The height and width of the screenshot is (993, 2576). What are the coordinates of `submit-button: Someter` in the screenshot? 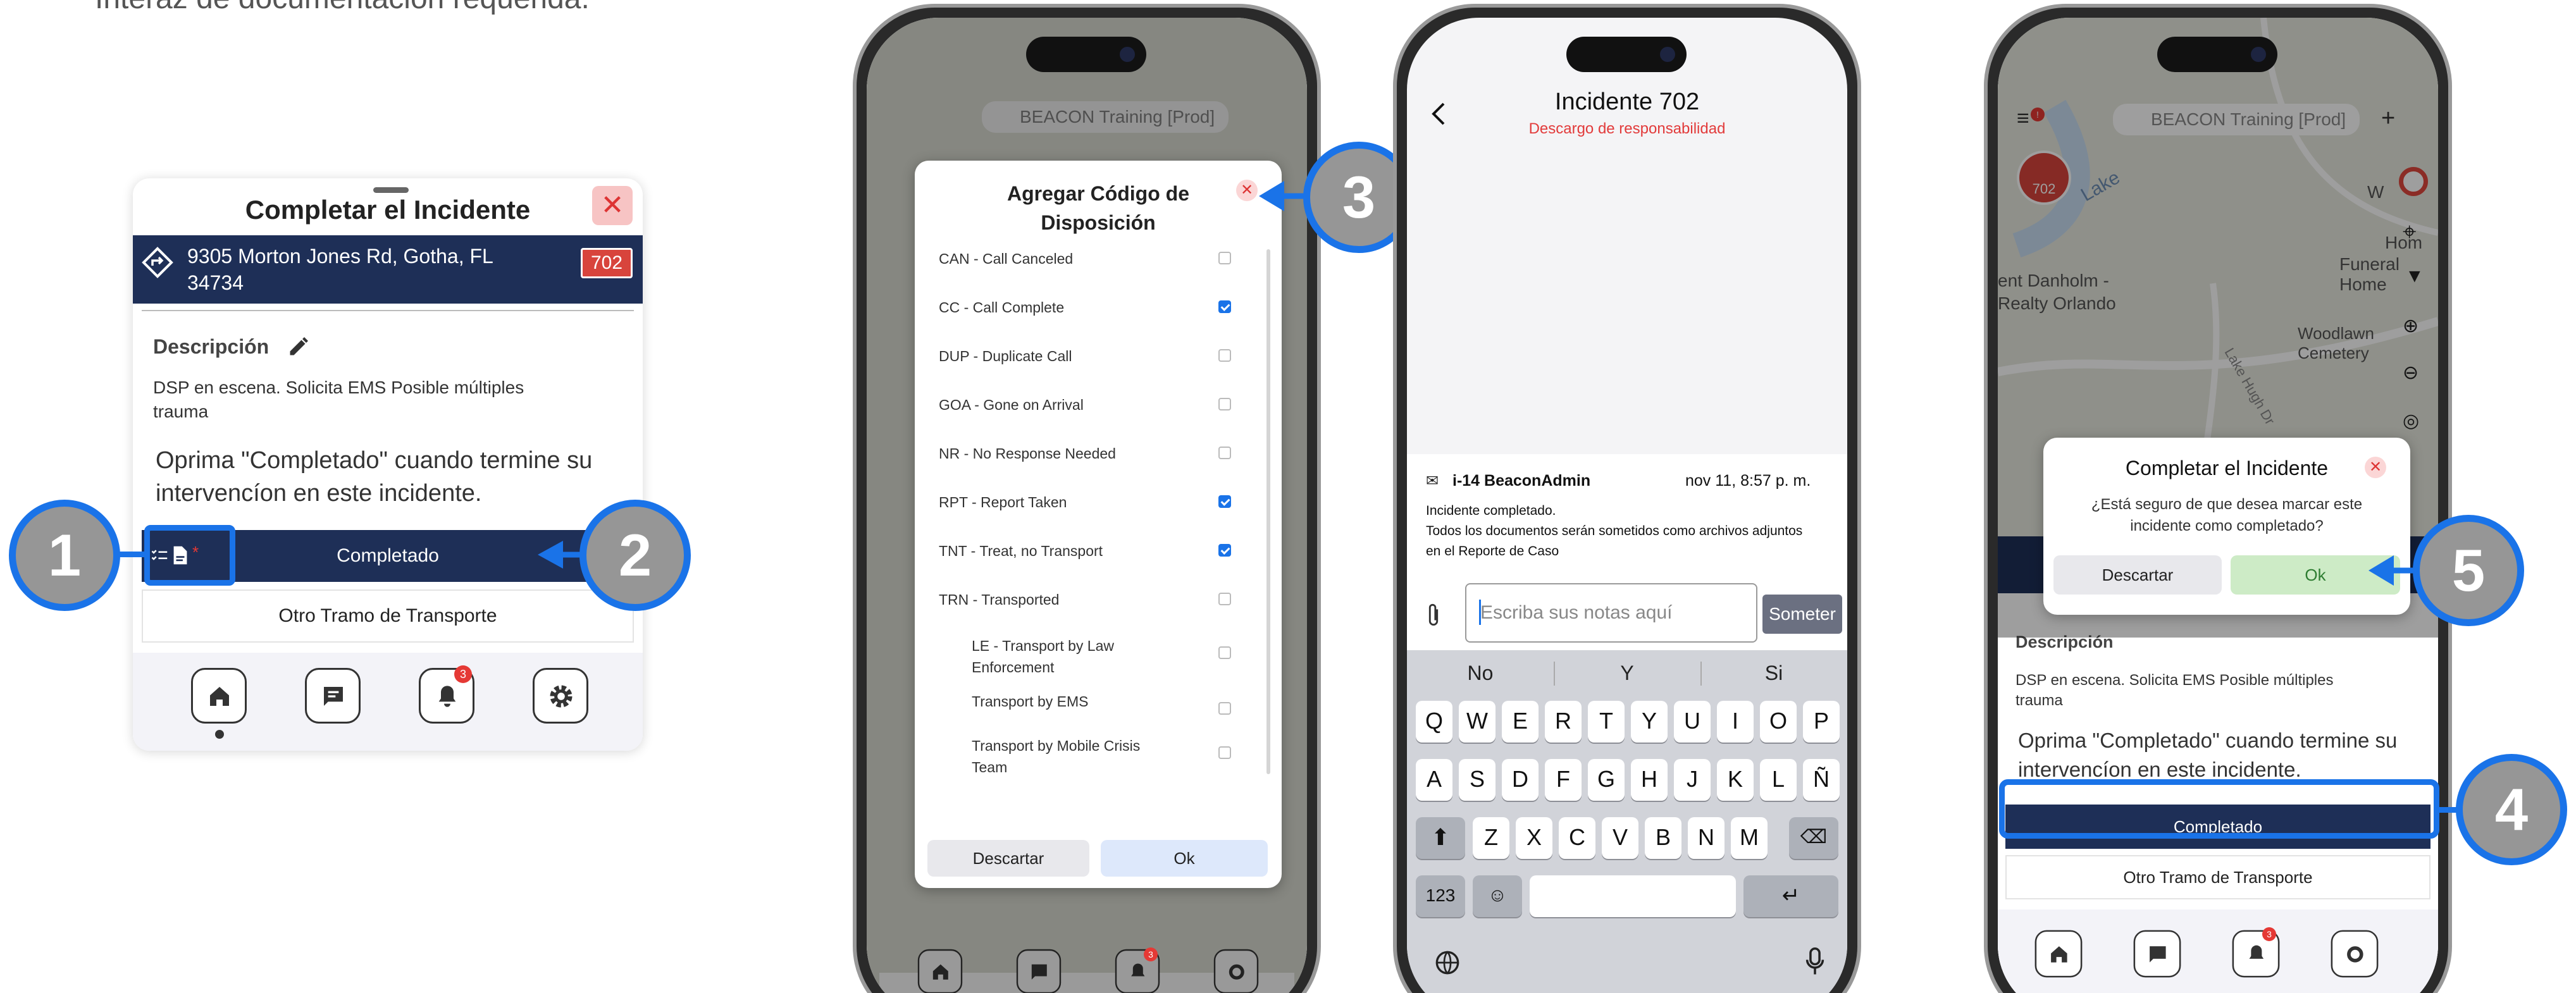 It's located at (1802, 614).